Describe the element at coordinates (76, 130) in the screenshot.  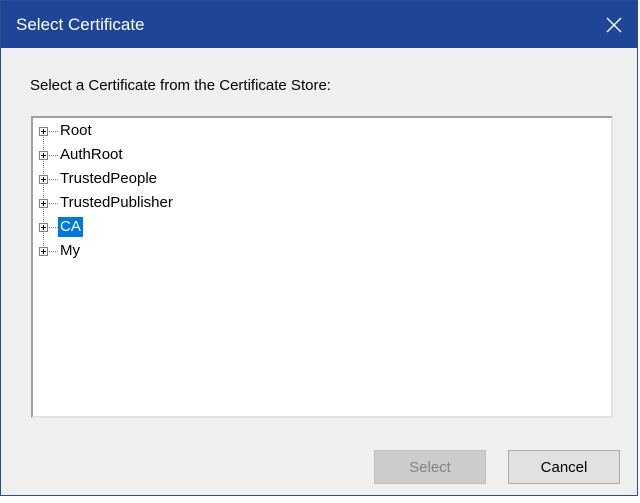
I see `tree-item-label: Root` at that location.